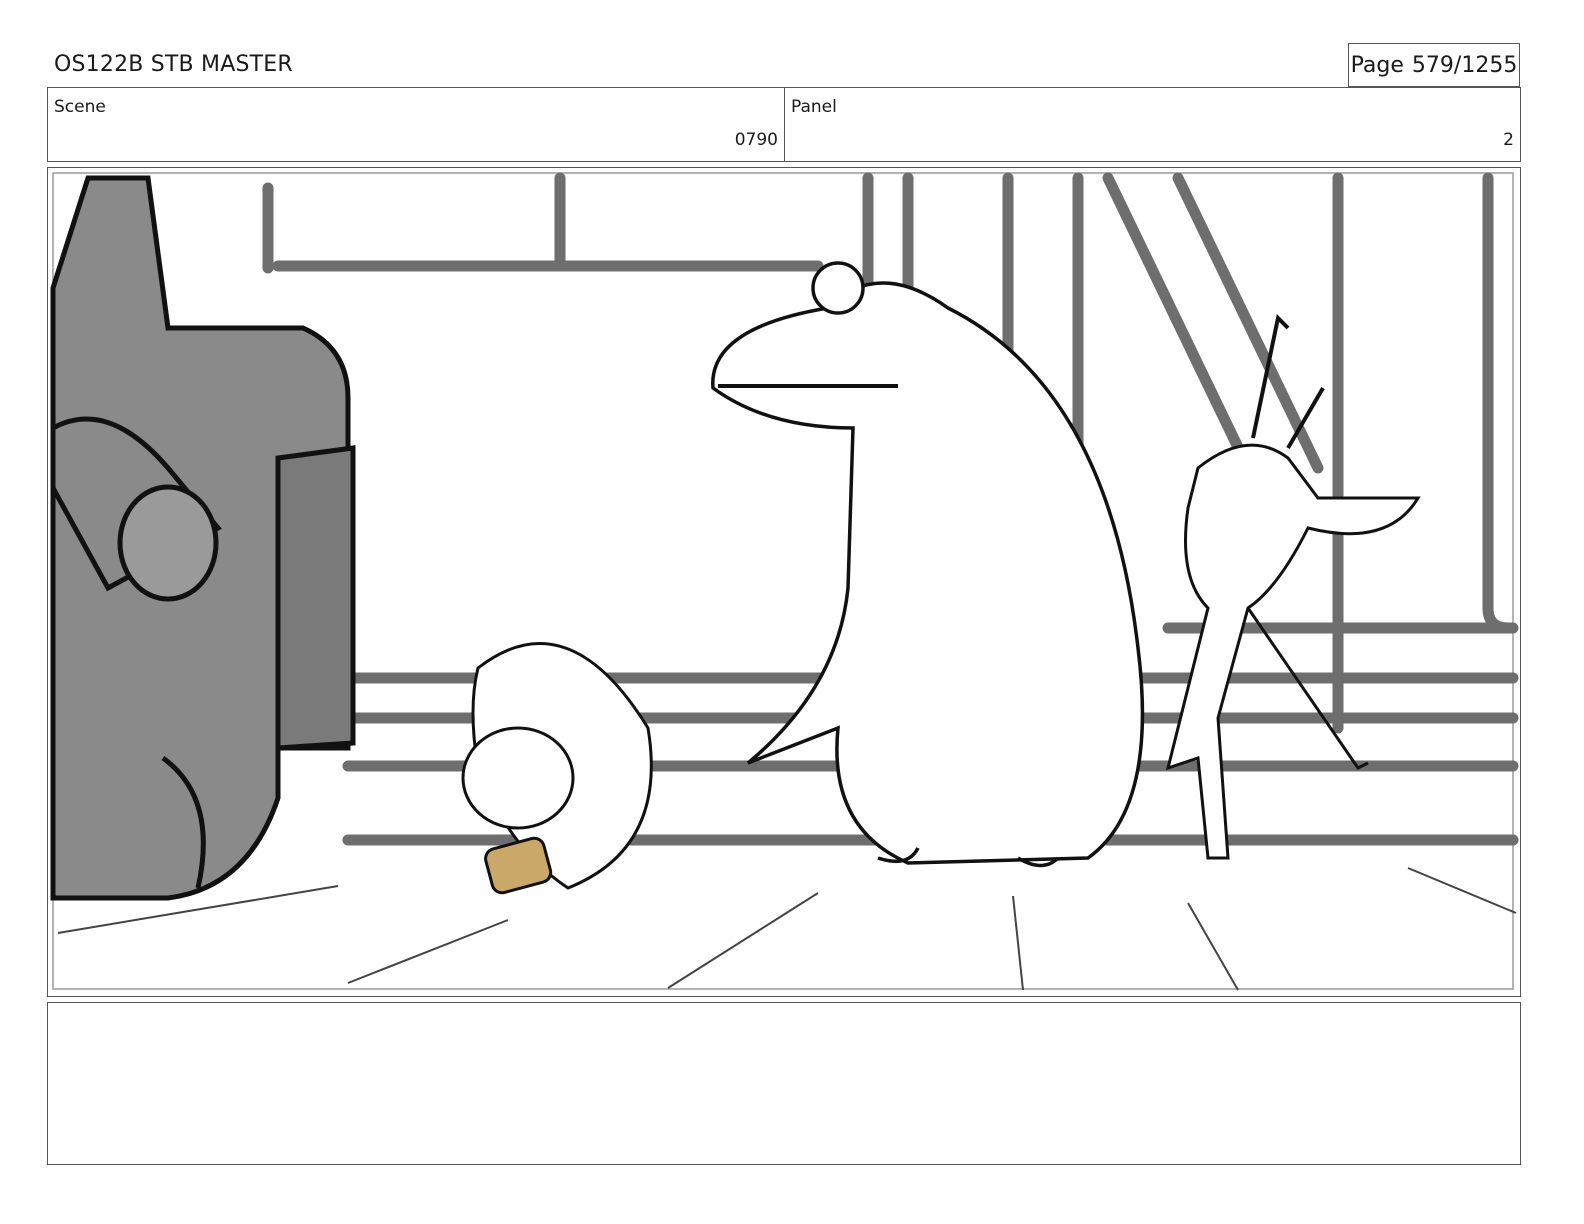  I want to click on page-label: Page, so click(1377, 65).